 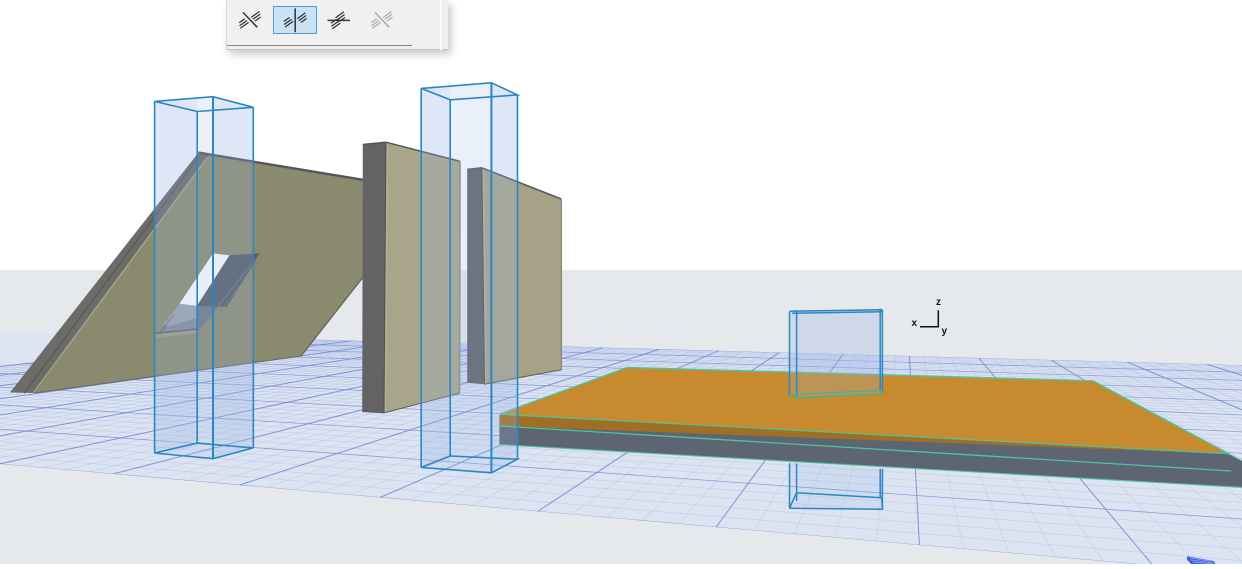 I want to click on svg-text: z, so click(x=938, y=302).